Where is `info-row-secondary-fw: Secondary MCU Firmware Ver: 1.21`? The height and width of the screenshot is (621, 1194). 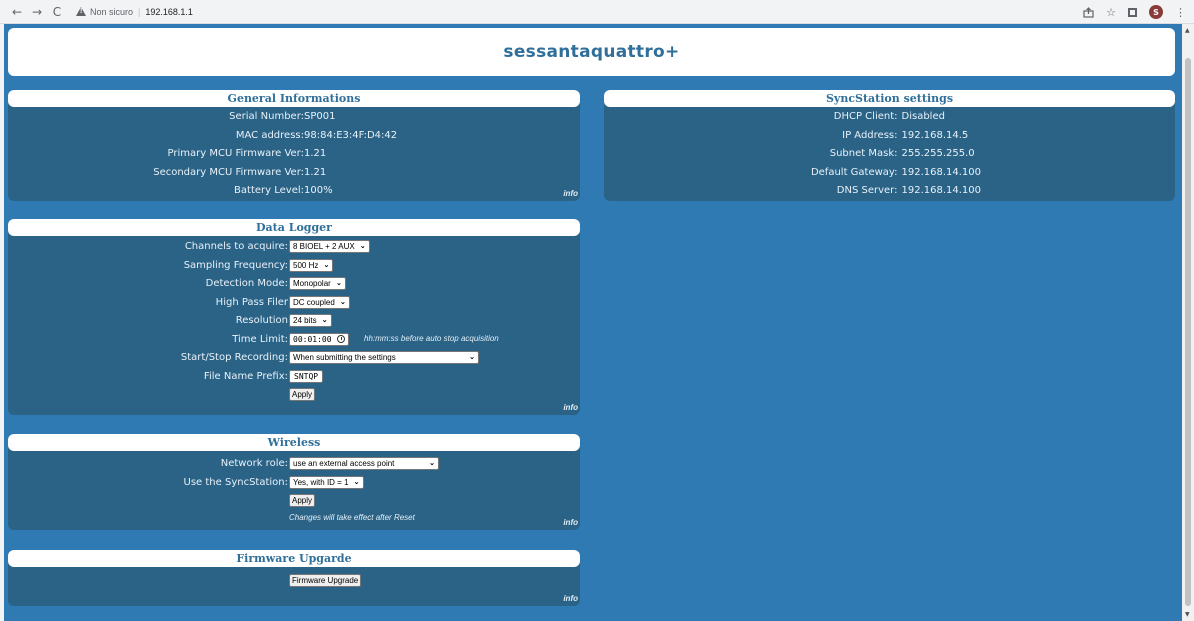 info-row-secondary-fw: Secondary MCU Firmware Ver: 1.21 is located at coordinates (294, 173).